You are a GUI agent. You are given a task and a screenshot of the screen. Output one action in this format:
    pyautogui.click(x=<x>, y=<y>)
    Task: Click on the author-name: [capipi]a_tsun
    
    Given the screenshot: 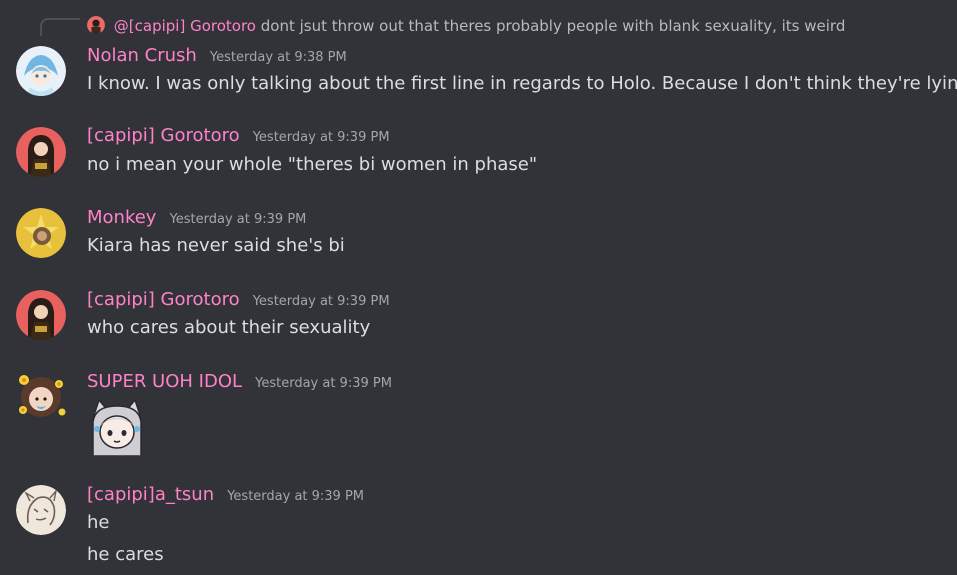 What is the action you would take?
    pyautogui.click(x=150, y=494)
    